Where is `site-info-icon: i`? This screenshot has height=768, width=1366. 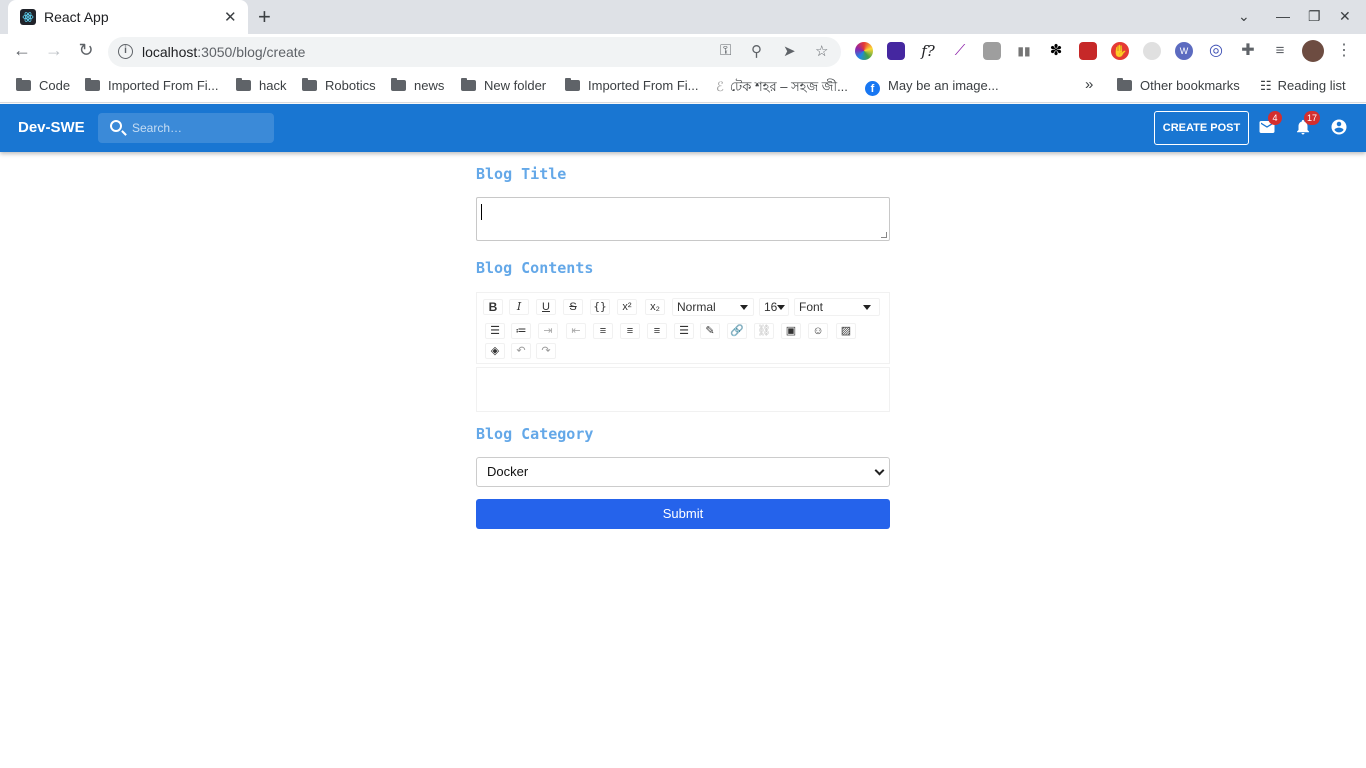
site-info-icon: i is located at coordinates (125, 51).